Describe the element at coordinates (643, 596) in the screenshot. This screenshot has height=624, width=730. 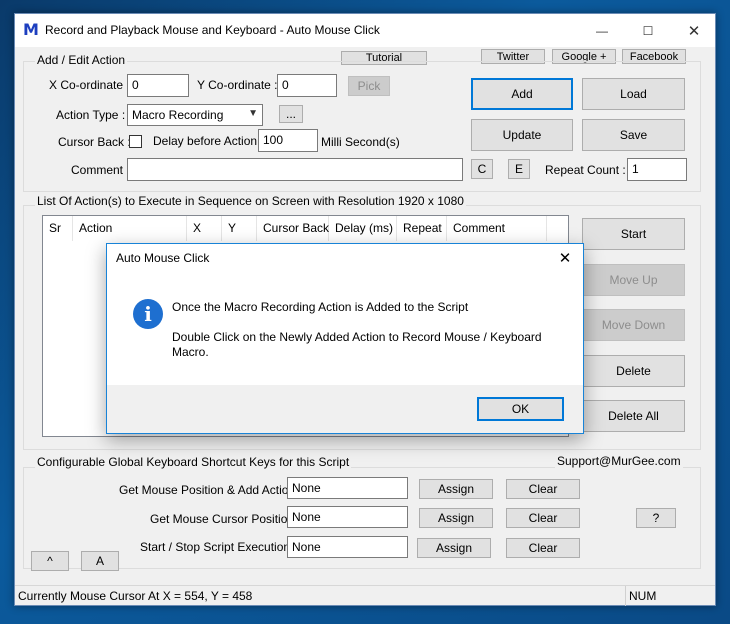
I see `num-lock-indicator: NUM` at that location.